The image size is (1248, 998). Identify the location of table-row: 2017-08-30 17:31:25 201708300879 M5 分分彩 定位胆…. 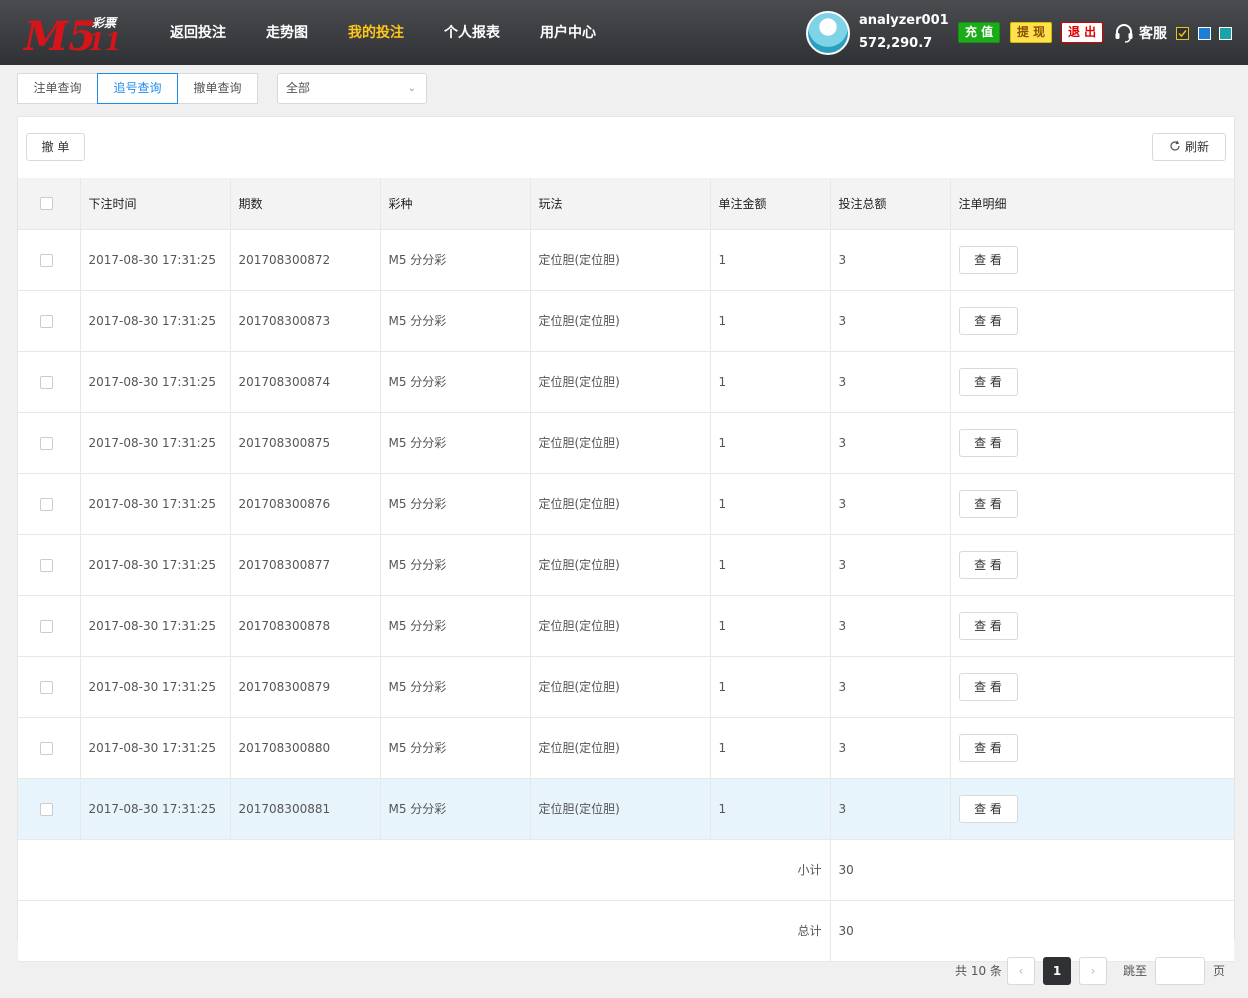
(626, 687).